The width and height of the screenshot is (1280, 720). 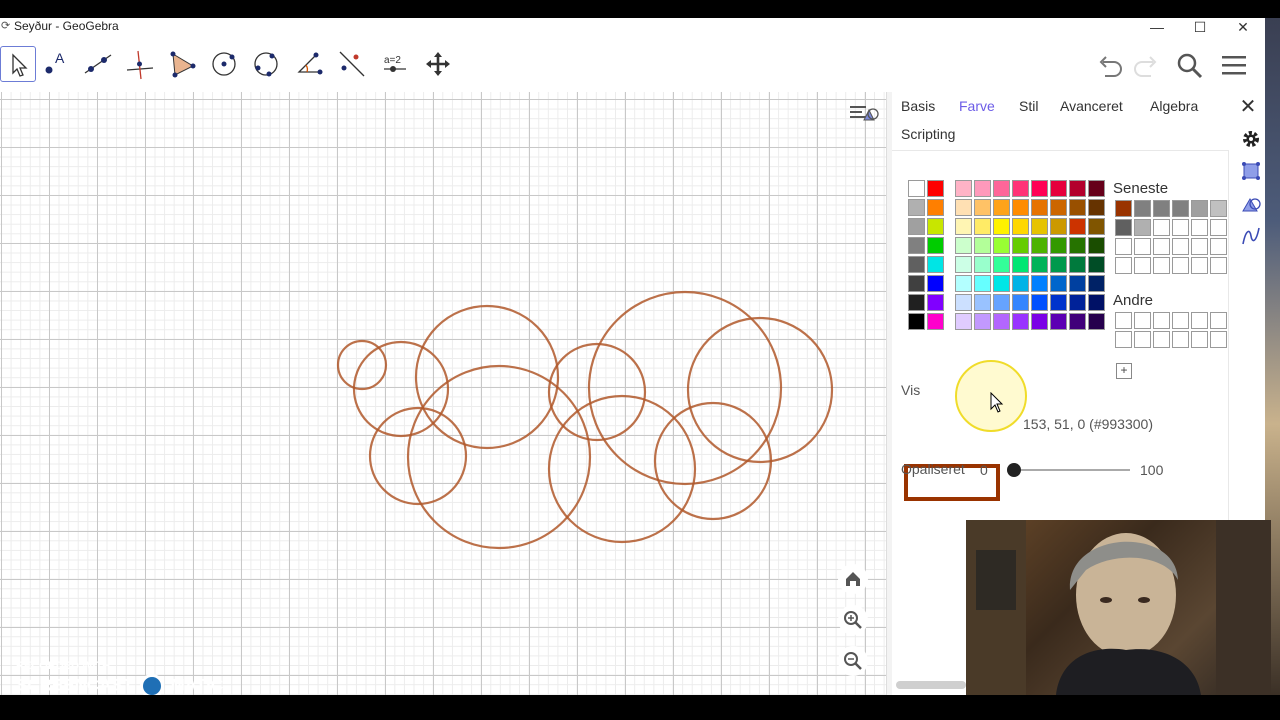 I want to click on horizontal-scrollbar, so click(x=931, y=685).